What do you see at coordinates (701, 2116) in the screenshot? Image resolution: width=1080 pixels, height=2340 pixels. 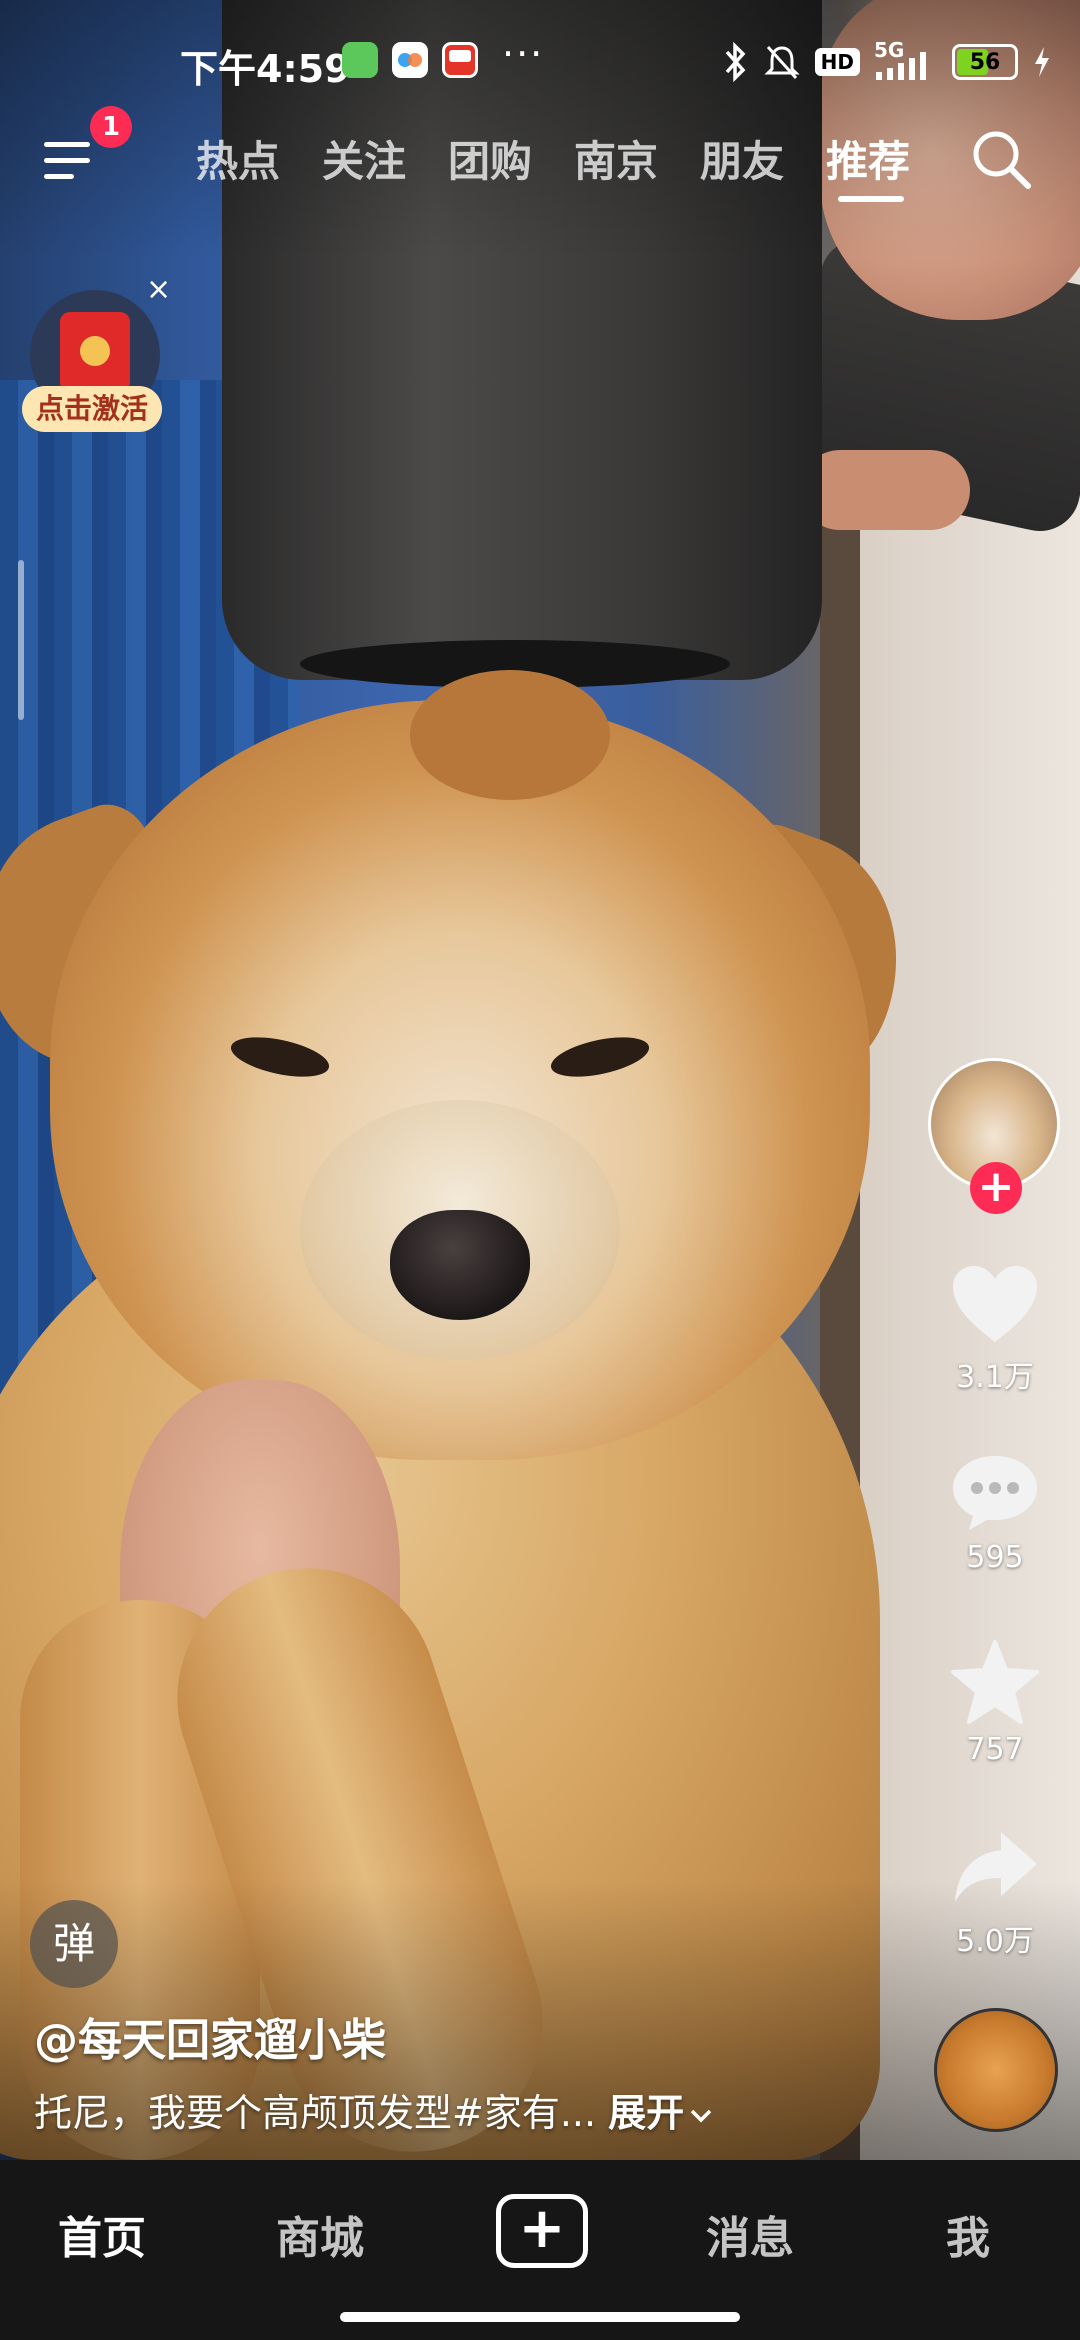 I see `chevron-down-icon` at bounding box center [701, 2116].